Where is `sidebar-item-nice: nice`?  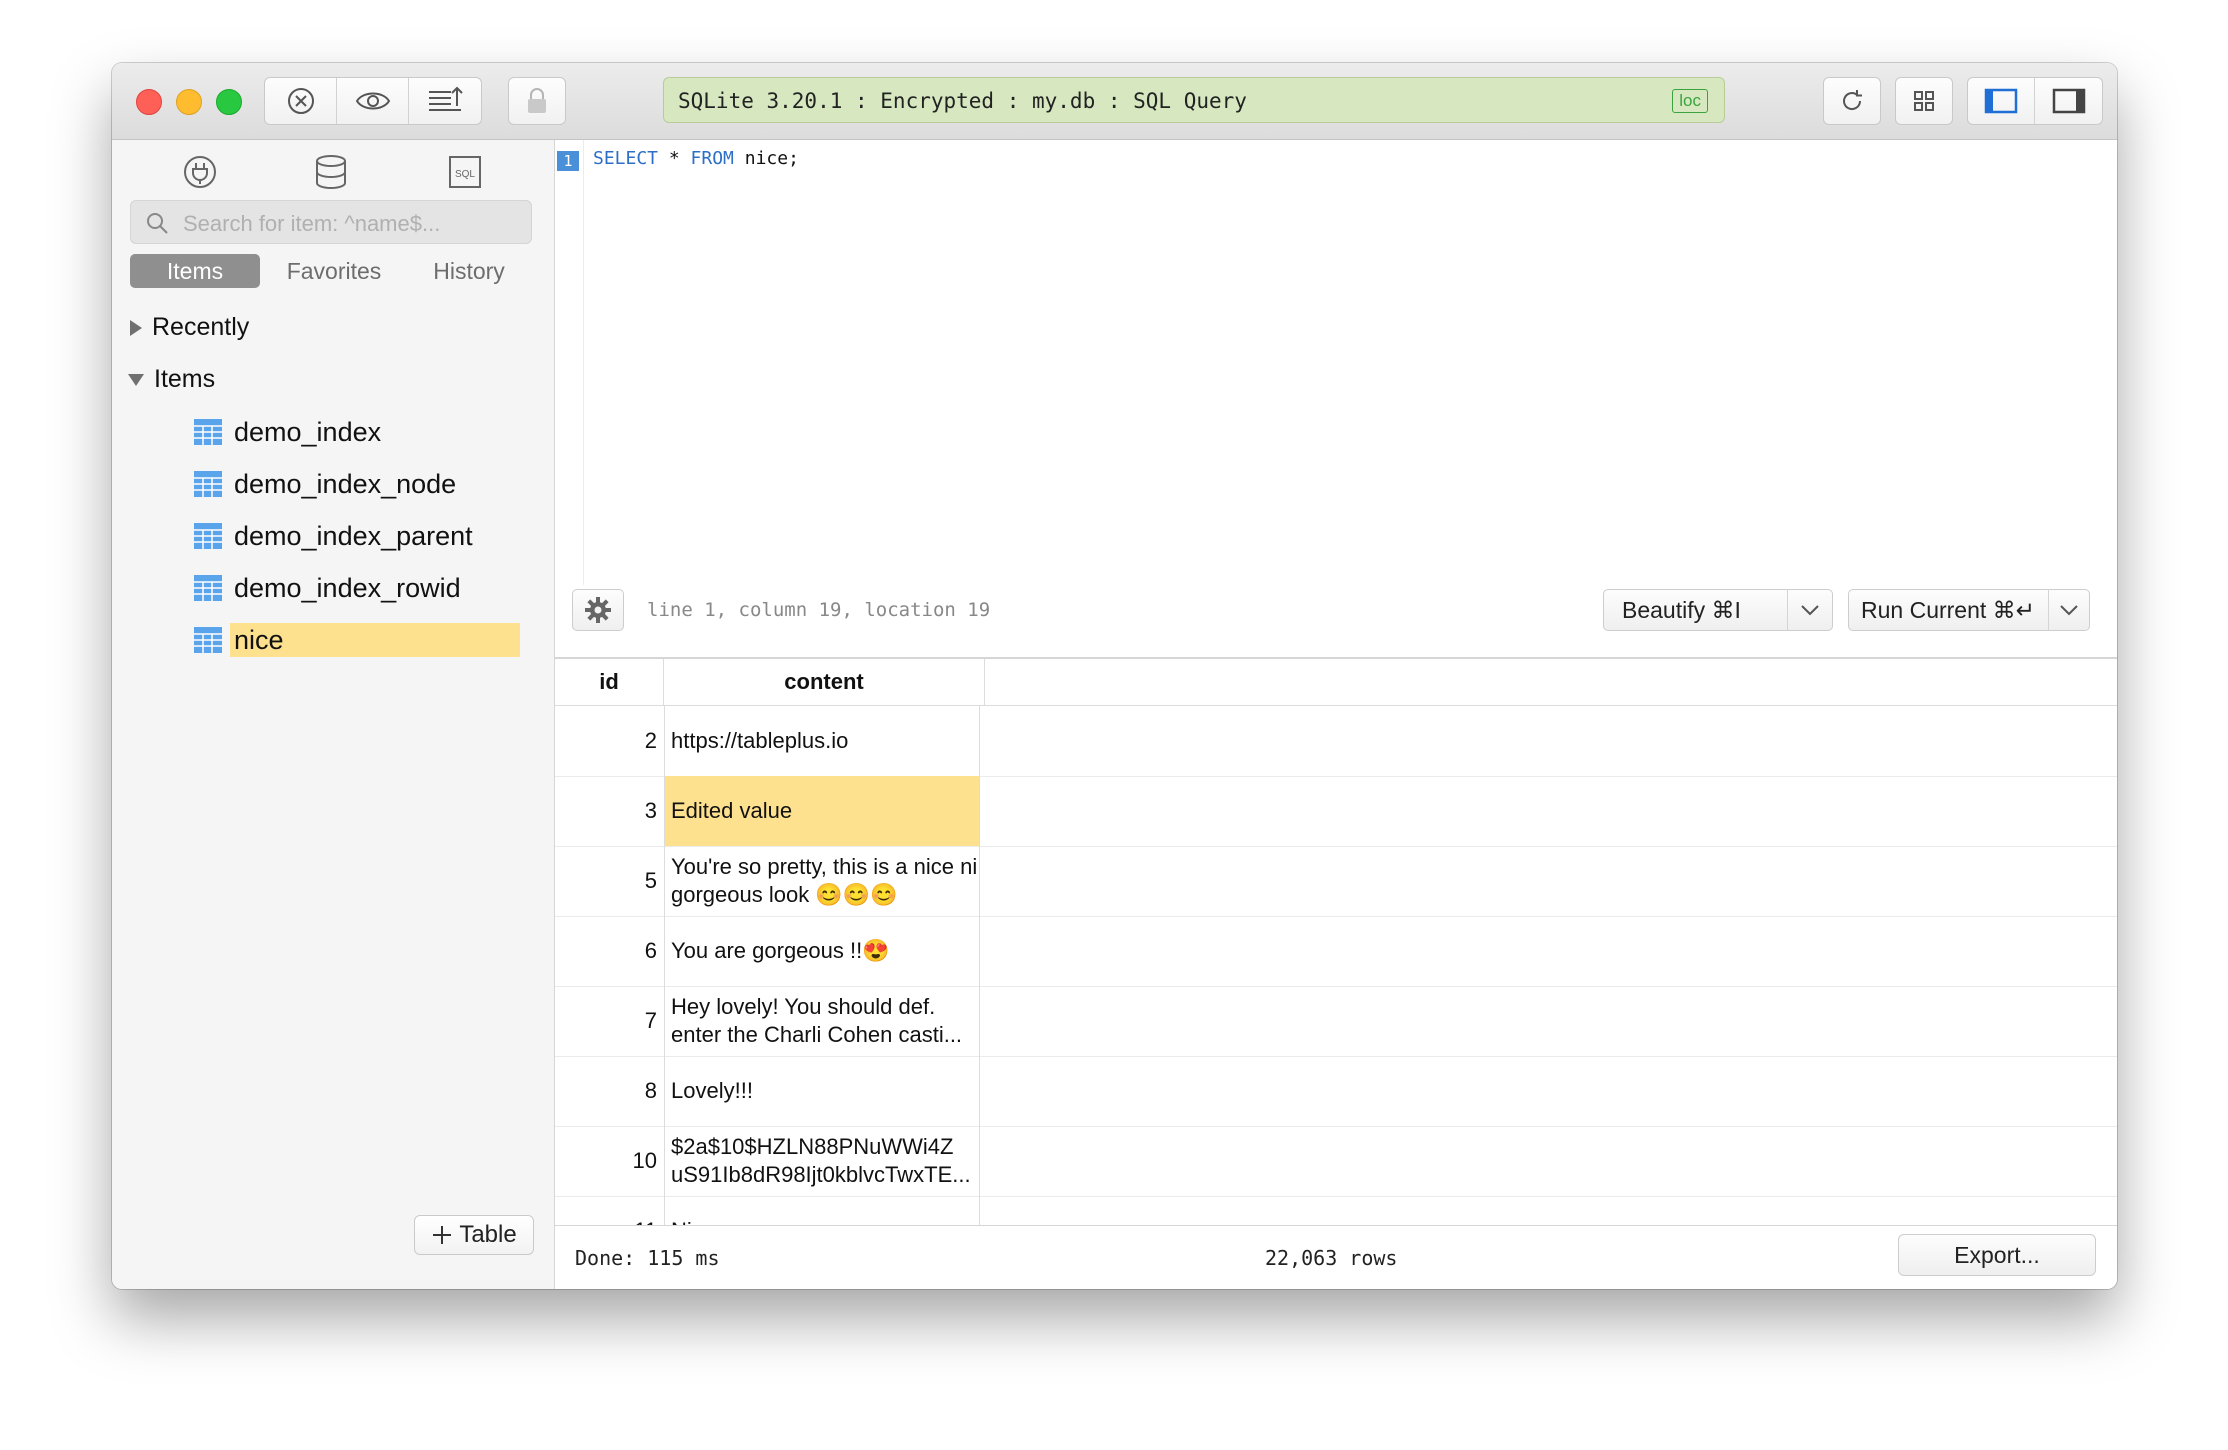 sidebar-item-nice: nice is located at coordinates (357, 640).